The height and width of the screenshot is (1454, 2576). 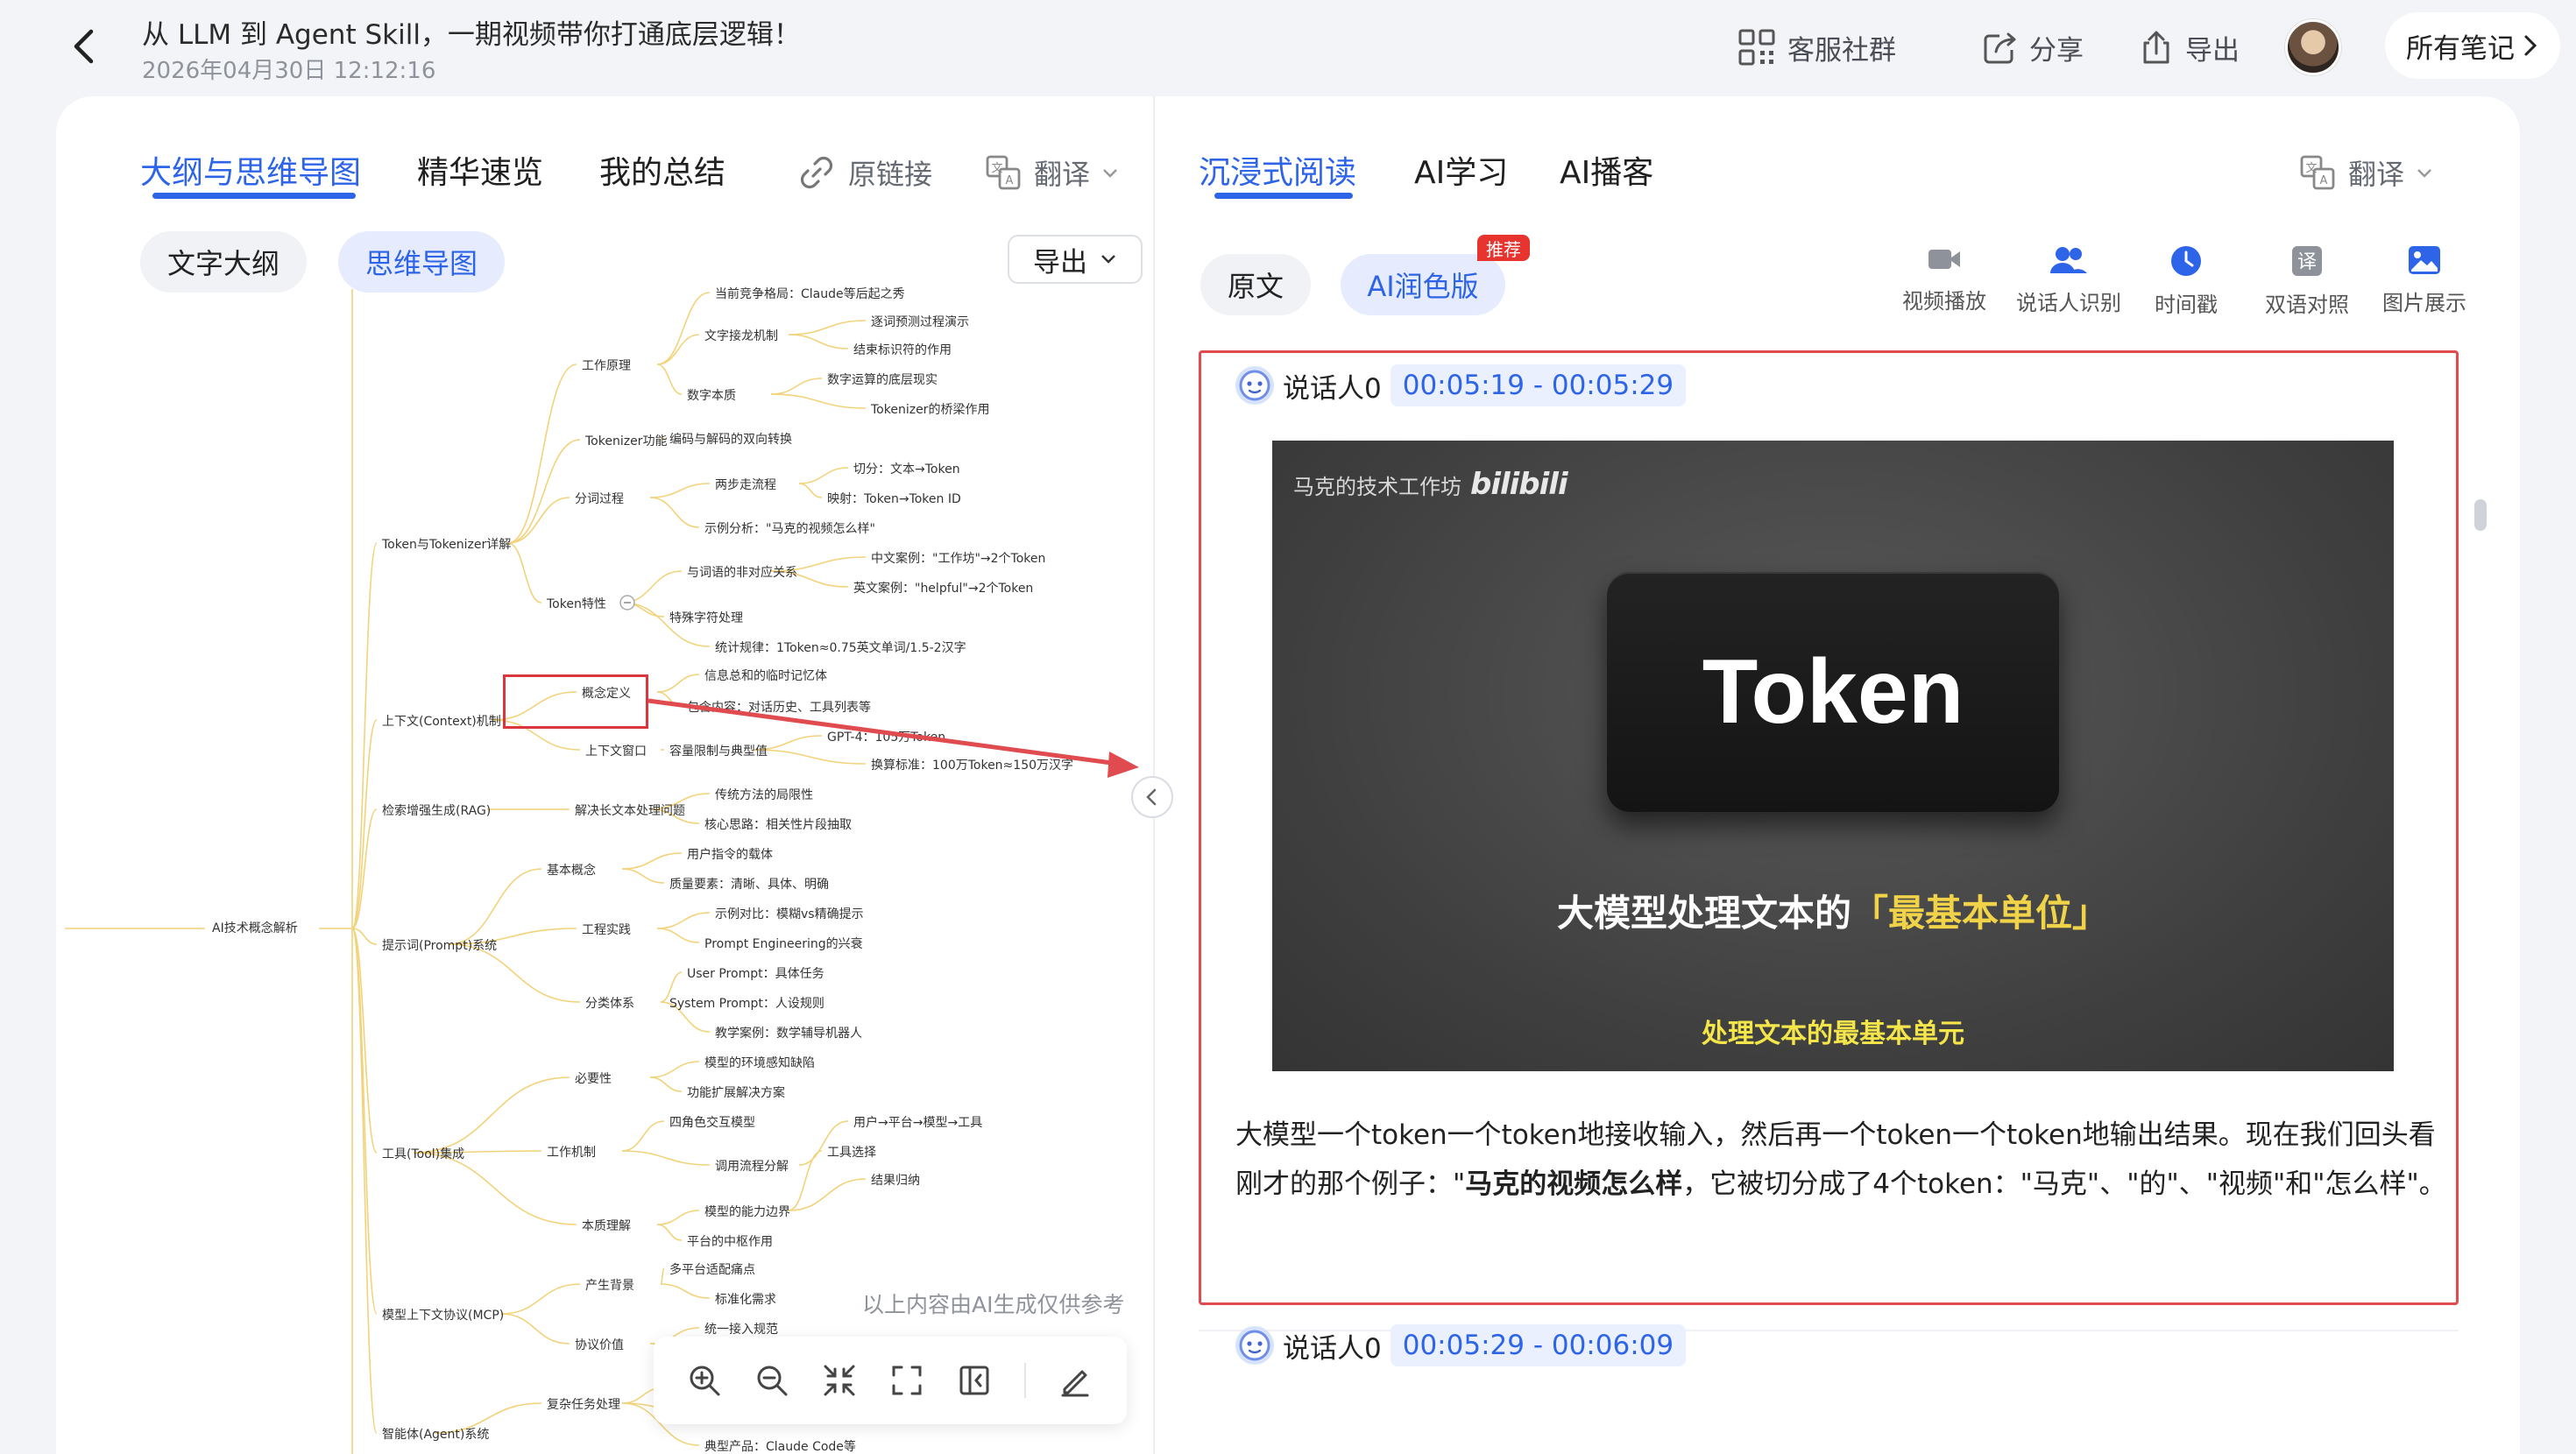 I want to click on mindmap-node-l2: 必要性, so click(x=593, y=1078).